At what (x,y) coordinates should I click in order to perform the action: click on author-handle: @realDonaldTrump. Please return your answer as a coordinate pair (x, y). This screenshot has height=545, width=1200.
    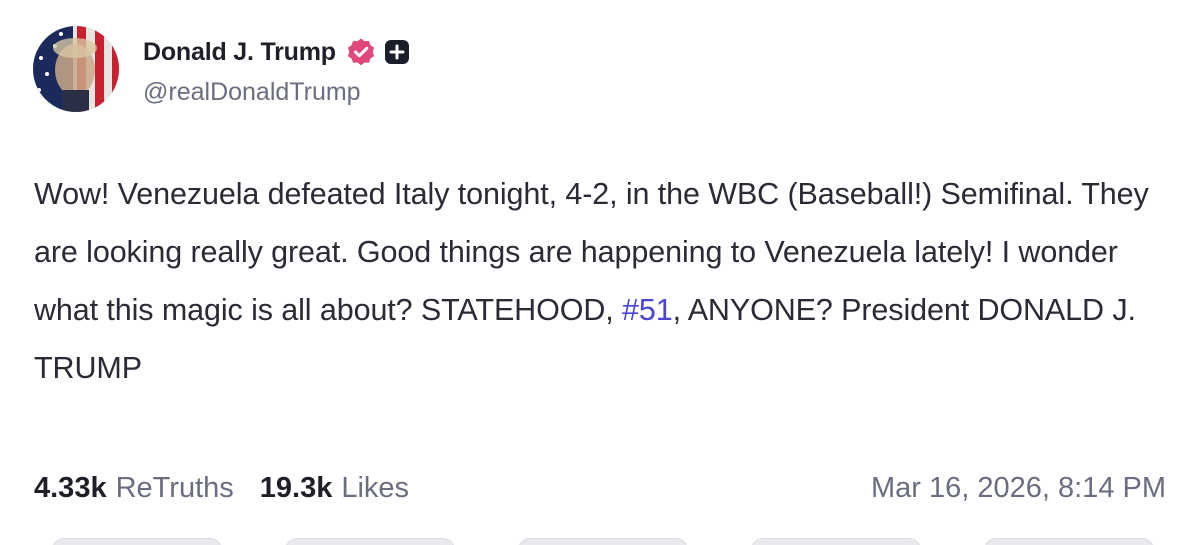
    Looking at the image, I should click on (276, 92).